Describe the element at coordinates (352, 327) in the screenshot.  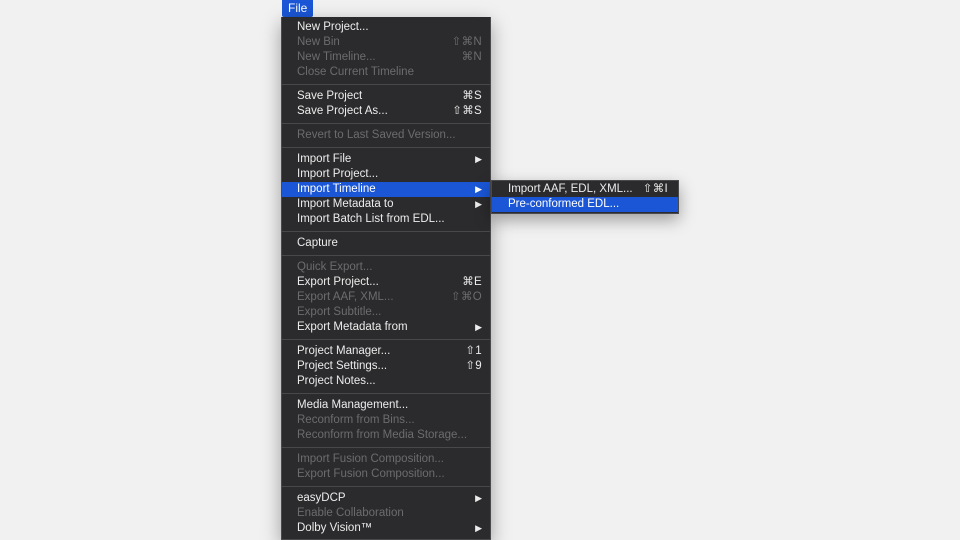
I see `menu-item-label: Export Metadata from` at that location.